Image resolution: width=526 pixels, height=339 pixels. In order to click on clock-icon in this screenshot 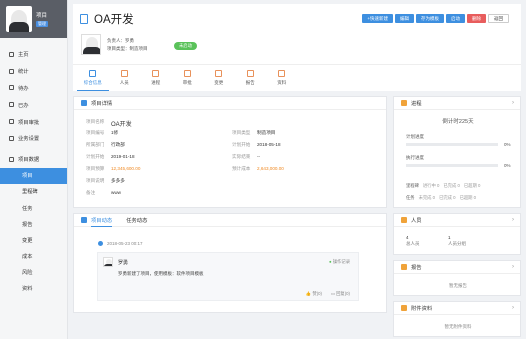, I will do `click(11, 88)`.